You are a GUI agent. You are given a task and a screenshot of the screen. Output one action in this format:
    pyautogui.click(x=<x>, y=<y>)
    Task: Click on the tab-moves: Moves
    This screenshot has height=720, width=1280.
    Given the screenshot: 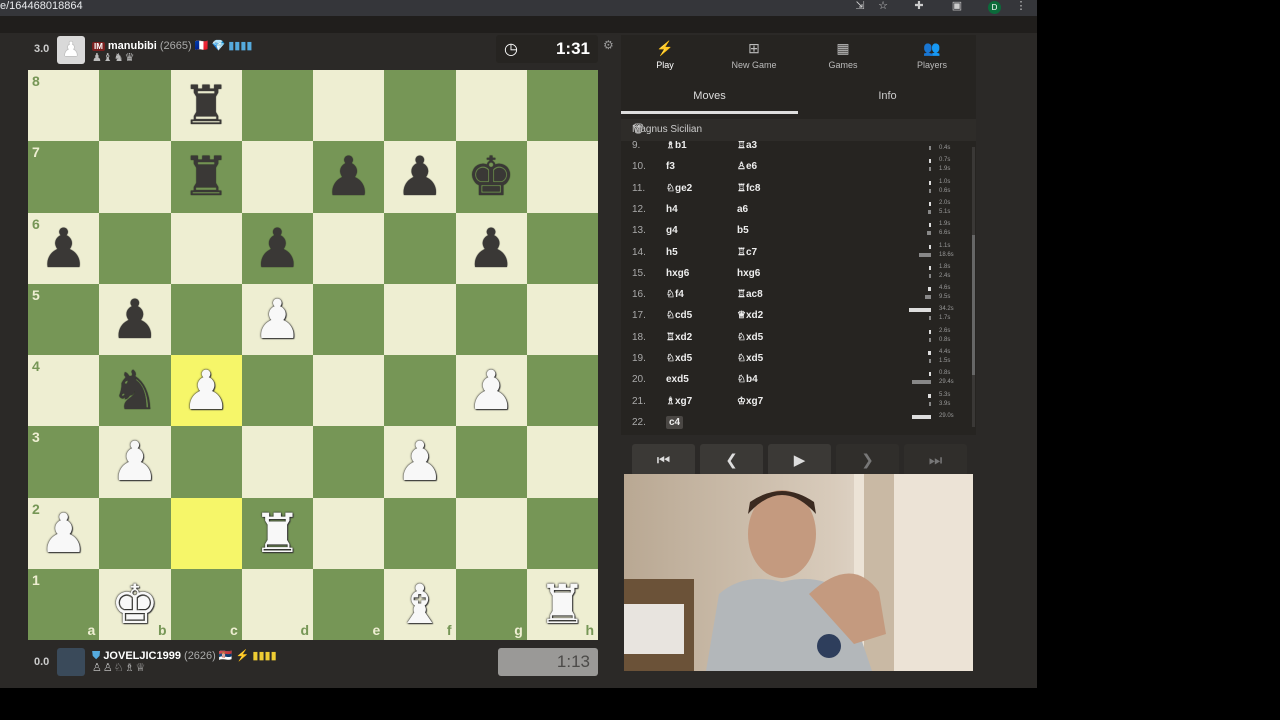 What is the action you would take?
    pyautogui.click(x=709, y=97)
    